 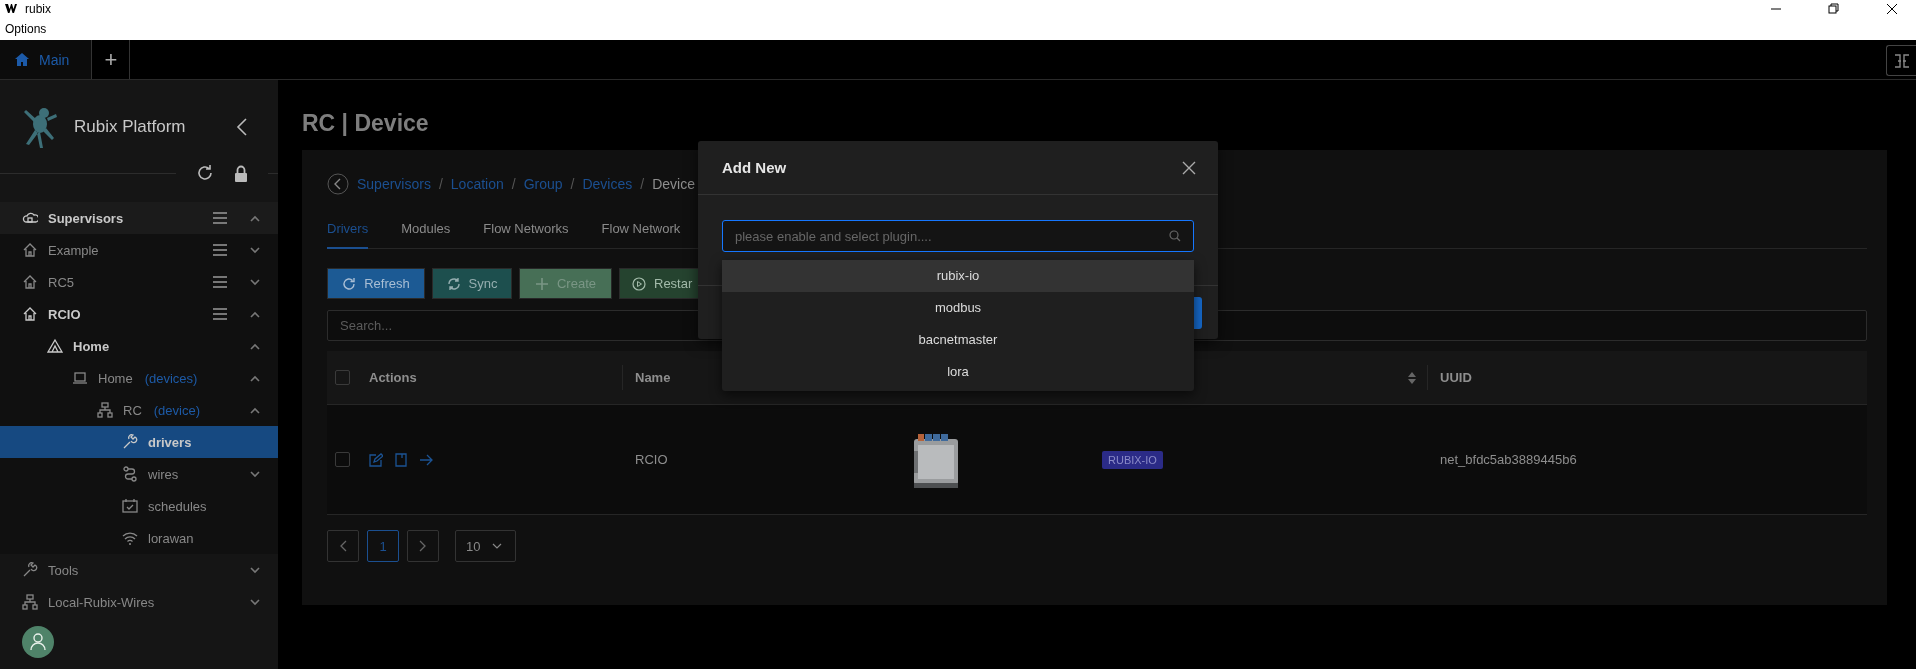 What do you see at coordinates (401, 459) in the screenshot?
I see `document-icon` at bounding box center [401, 459].